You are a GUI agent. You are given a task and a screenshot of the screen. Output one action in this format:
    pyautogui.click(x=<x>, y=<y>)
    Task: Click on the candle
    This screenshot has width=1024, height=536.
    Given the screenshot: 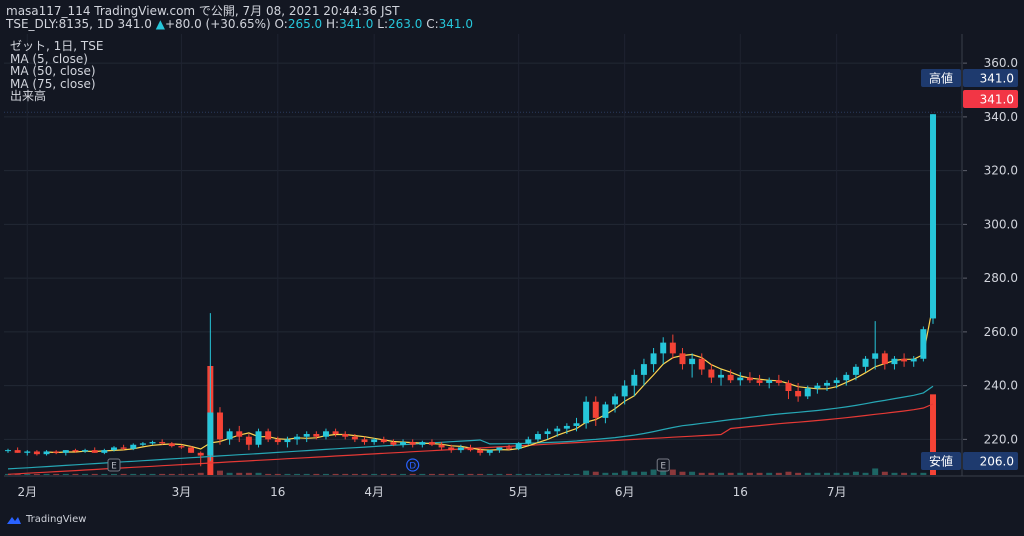 What is the action you would take?
    pyautogui.click(x=258, y=438)
    